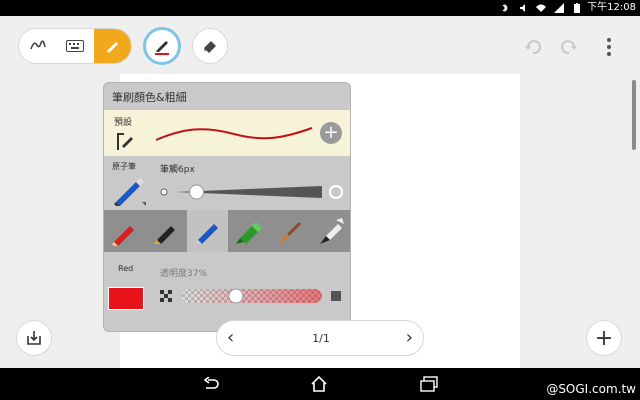 The width and height of the screenshot is (640, 400). What do you see at coordinates (125, 141) in the screenshot?
I see `preset-brush-icon` at bounding box center [125, 141].